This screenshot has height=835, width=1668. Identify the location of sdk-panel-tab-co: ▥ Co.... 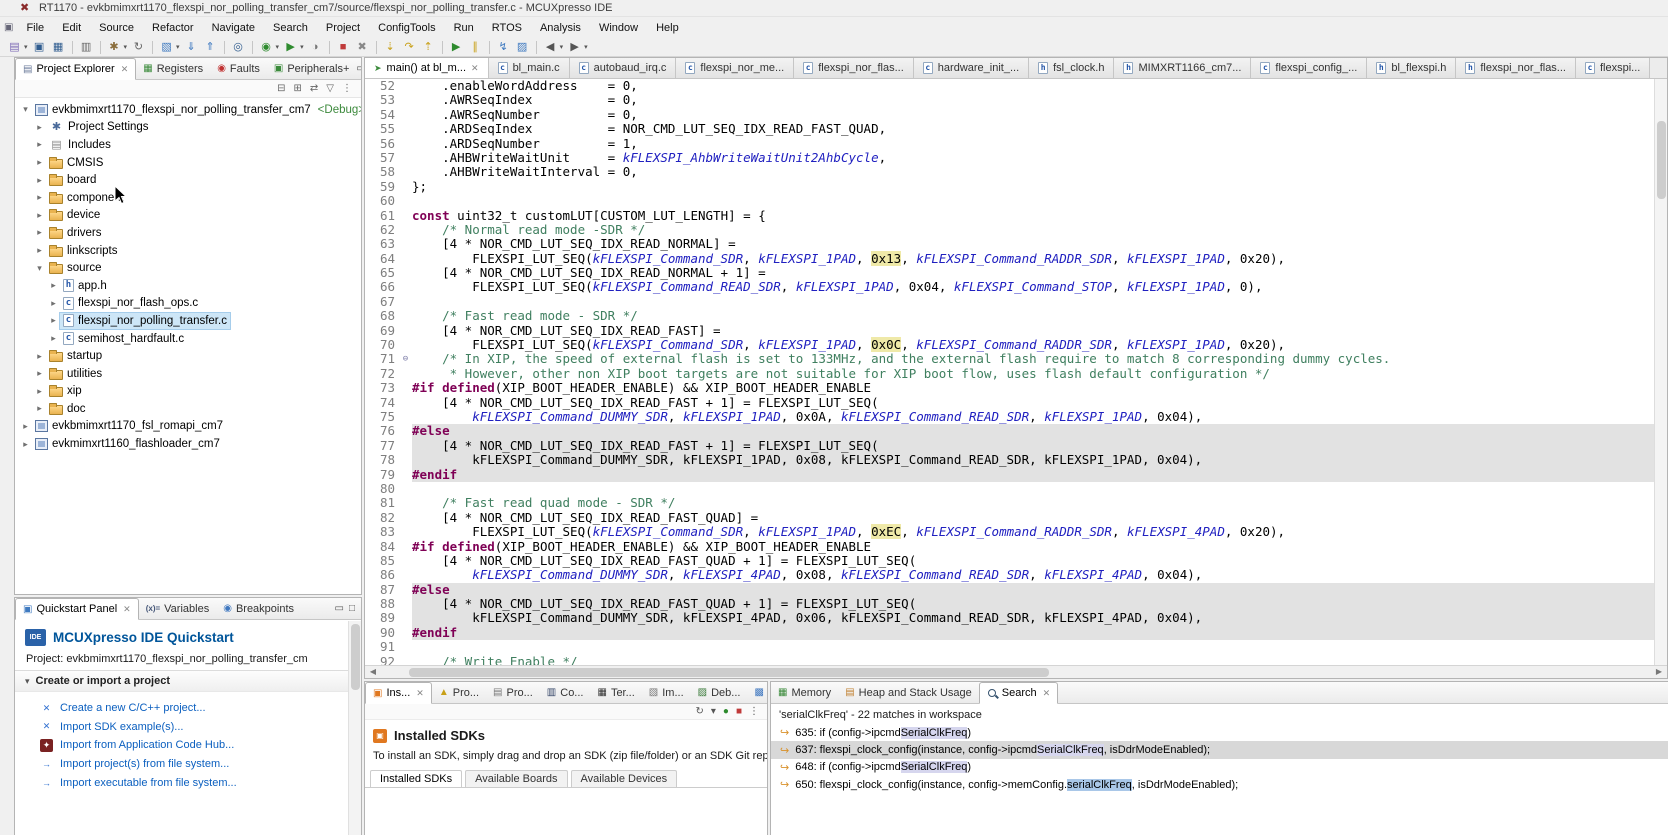
(565, 692).